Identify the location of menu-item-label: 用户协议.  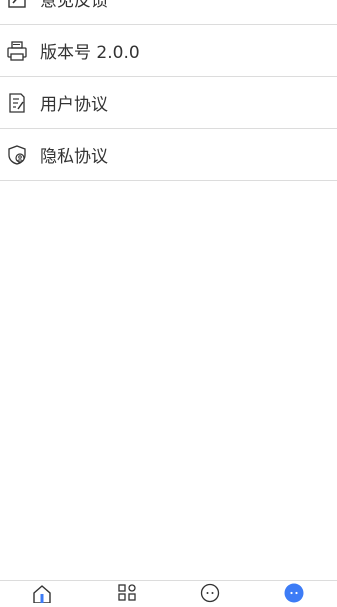
(74, 105).